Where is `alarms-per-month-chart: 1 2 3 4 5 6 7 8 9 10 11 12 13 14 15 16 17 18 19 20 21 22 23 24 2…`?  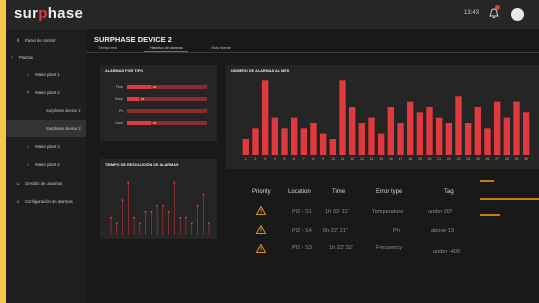
alarms-per-month-chart: 1 2 3 4 5 6 7 8 9 10 11 12 13 14 15 16 17 18 19 20 21 22 23 24 2… is located at coordinates (386, 120).